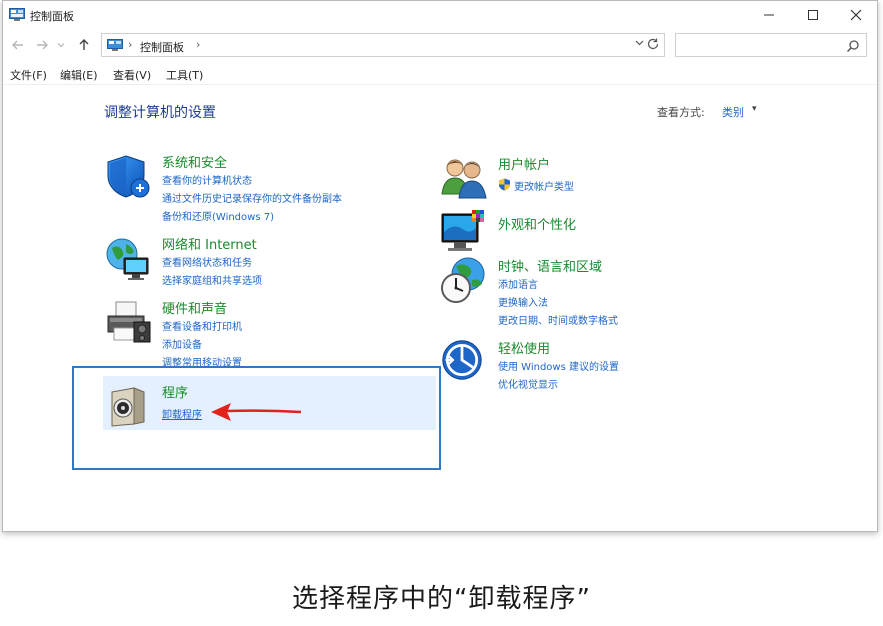  I want to click on search-button, so click(853, 47).